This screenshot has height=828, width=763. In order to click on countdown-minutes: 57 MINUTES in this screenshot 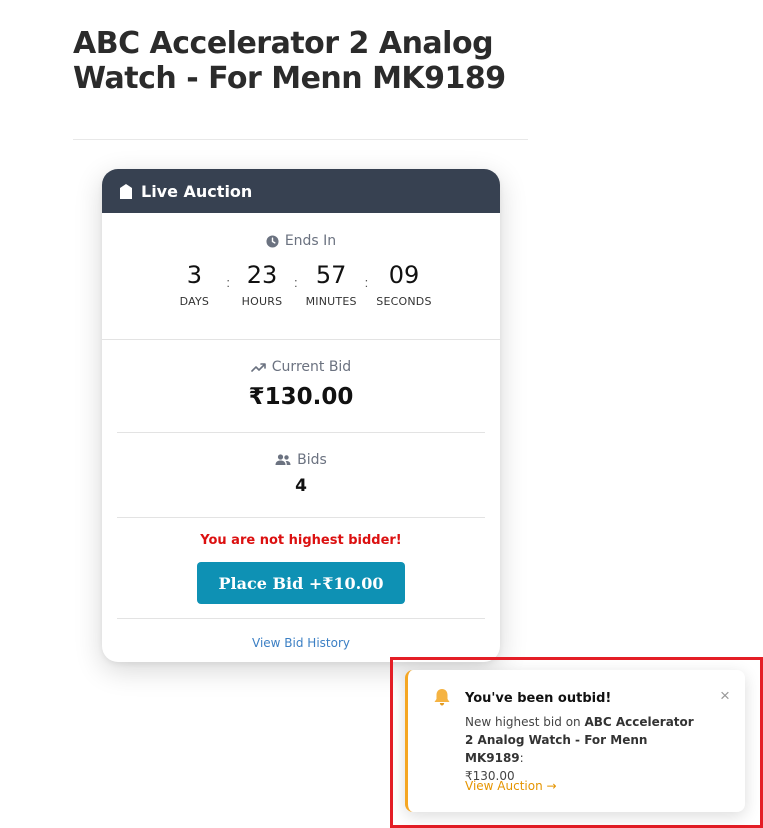, I will do `click(331, 285)`.